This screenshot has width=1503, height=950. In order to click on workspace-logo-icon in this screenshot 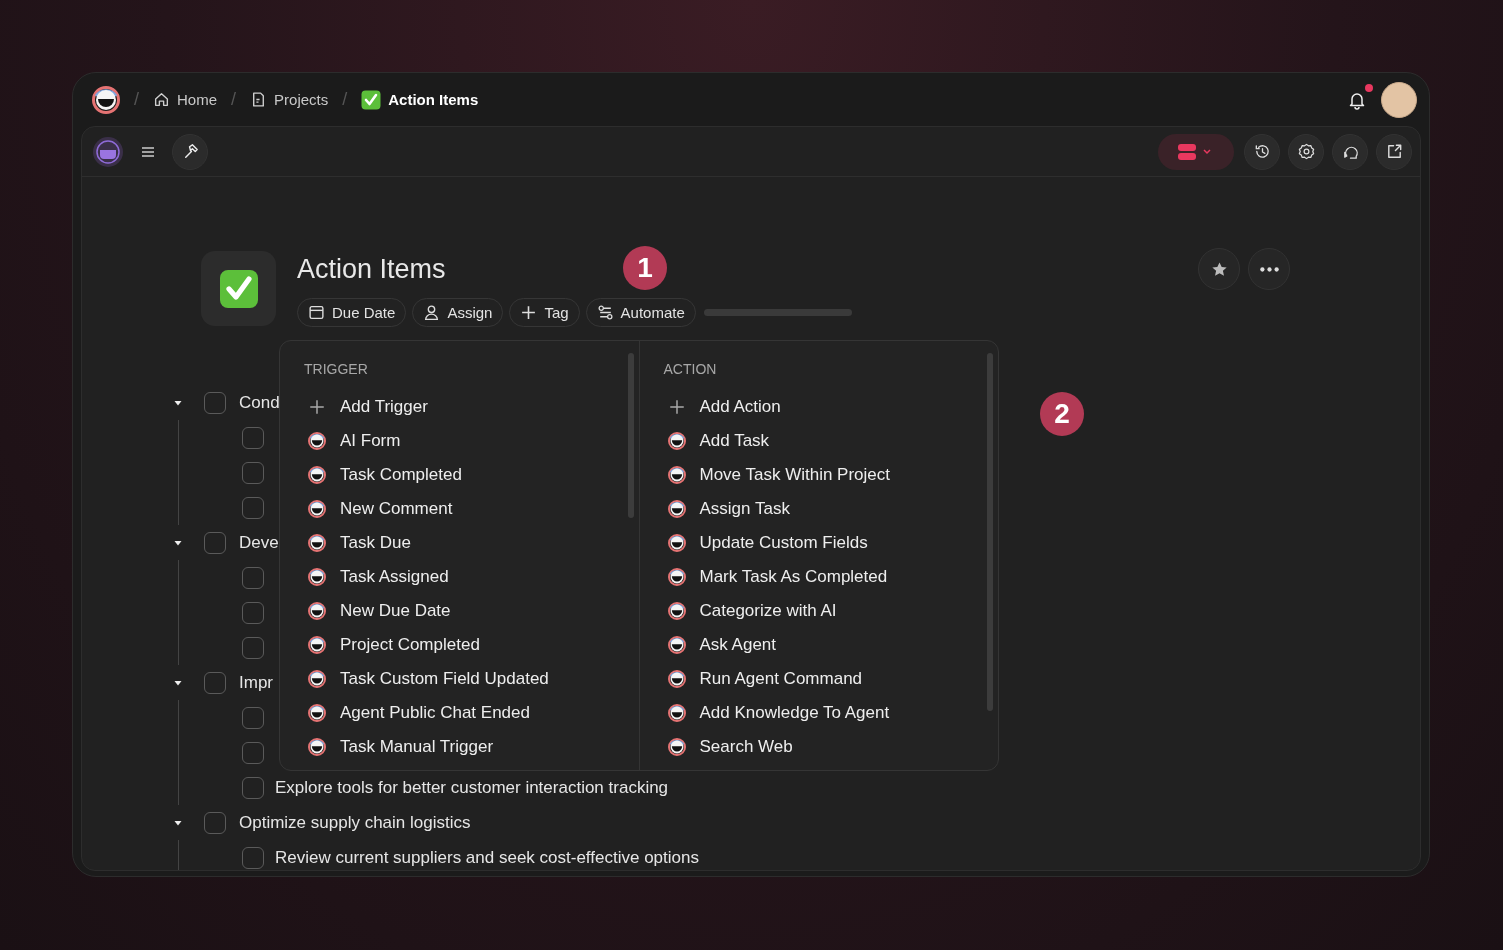, I will do `click(108, 151)`.